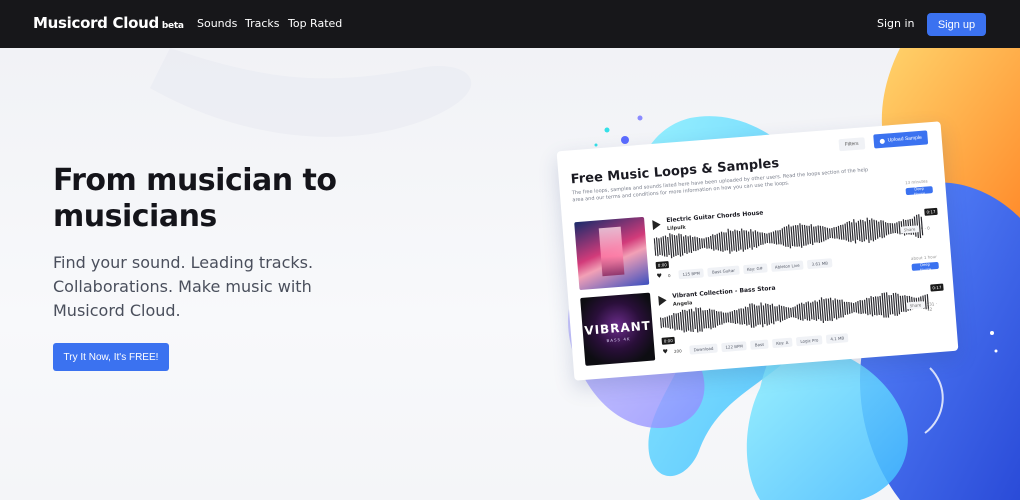  What do you see at coordinates (262, 23) in the screenshot?
I see `nav-link-tracks: Tracks` at bounding box center [262, 23].